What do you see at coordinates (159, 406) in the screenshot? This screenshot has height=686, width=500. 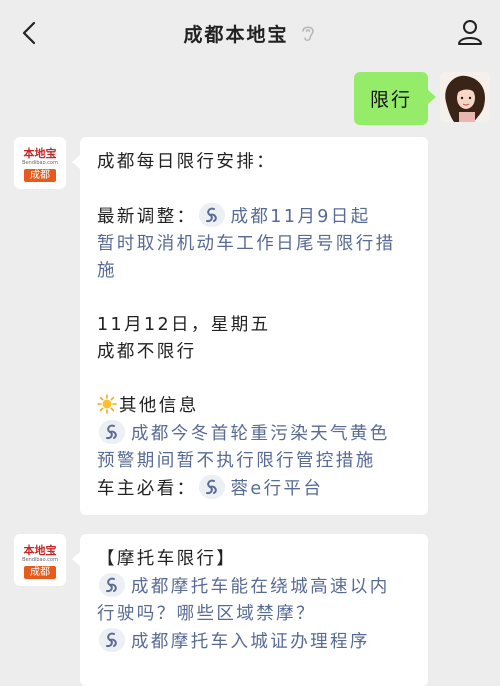 I see `other-info-heading: 其他信息` at bounding box center [159, 406].